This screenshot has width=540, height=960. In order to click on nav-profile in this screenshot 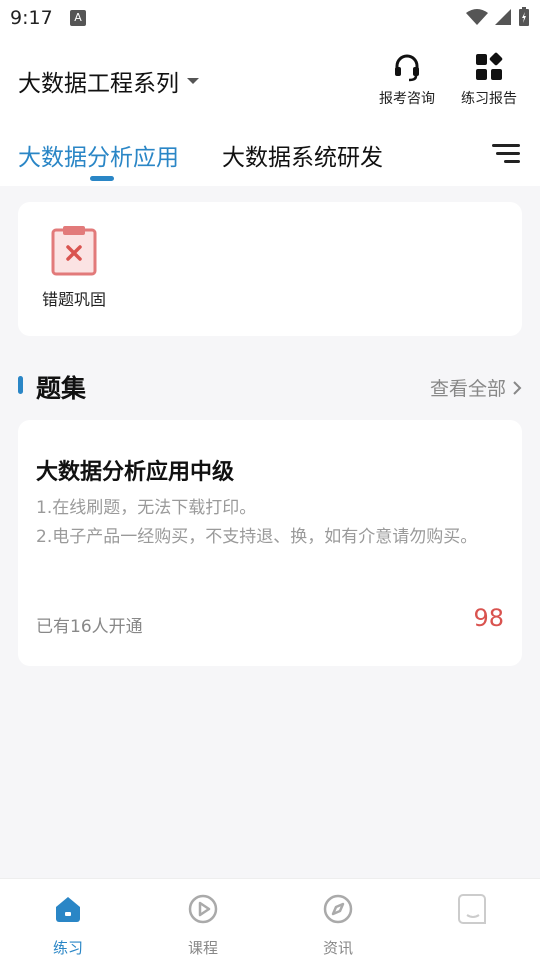, I will do `click(473, 914)`.